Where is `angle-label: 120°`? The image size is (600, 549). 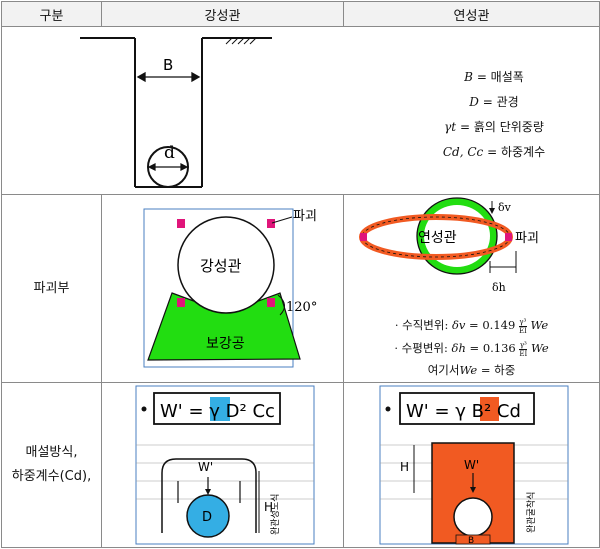 angle-label: 120° is located at coordinates (301, 307).